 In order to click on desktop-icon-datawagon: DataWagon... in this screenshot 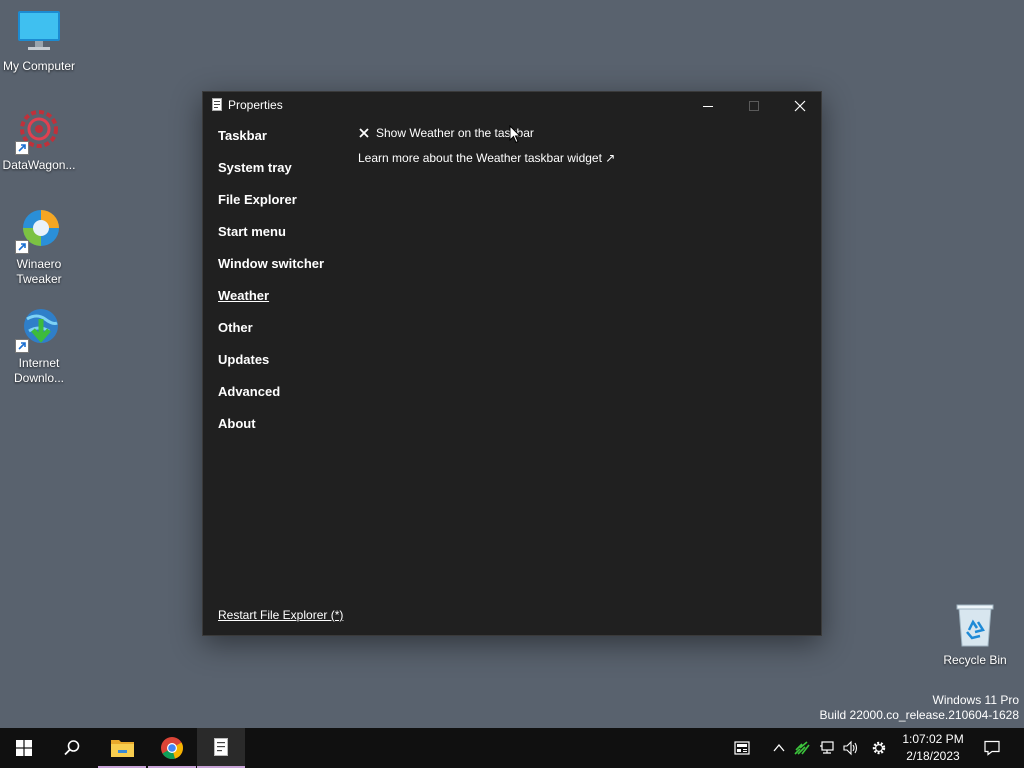, I will do `click(39, 140)`.